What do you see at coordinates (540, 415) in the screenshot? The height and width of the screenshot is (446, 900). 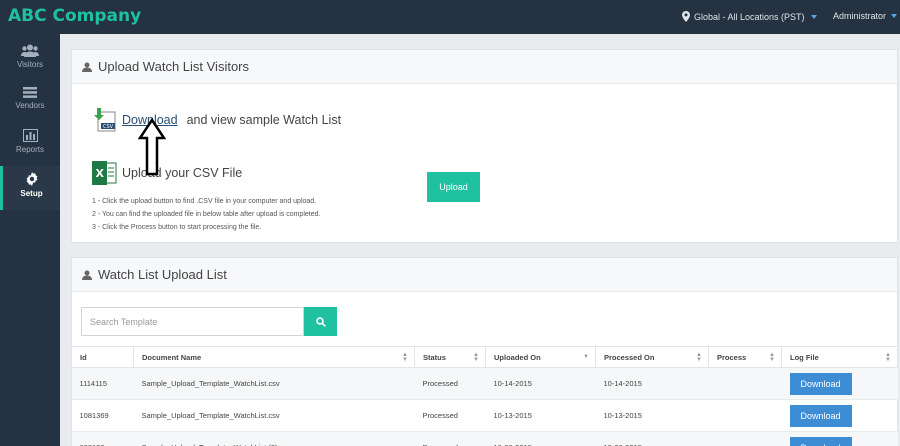 I see `cell-uploaded: 10-13-2015` at bounding box center [540, 415].